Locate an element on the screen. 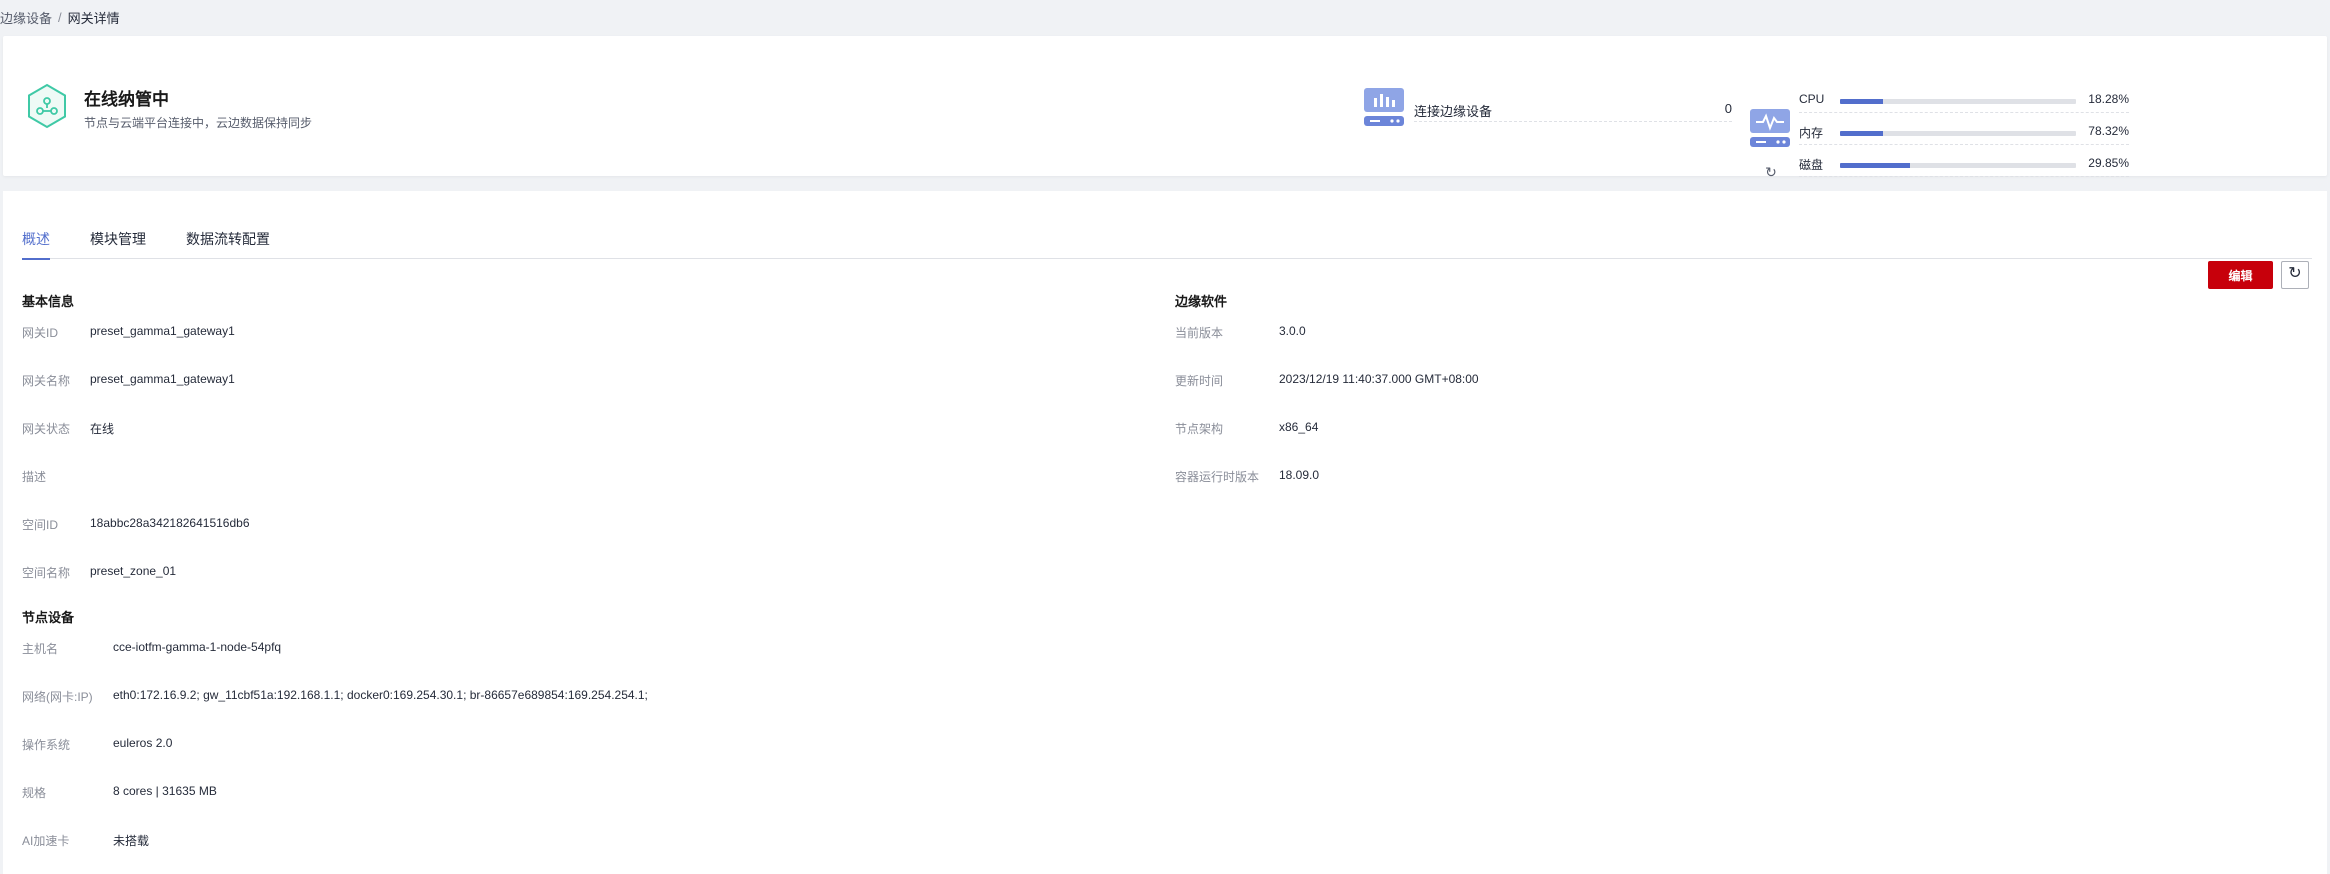 The width and height of the screenshot is (2330, 874). metric-value: 18.28% is located at coordinates (2108, 99).